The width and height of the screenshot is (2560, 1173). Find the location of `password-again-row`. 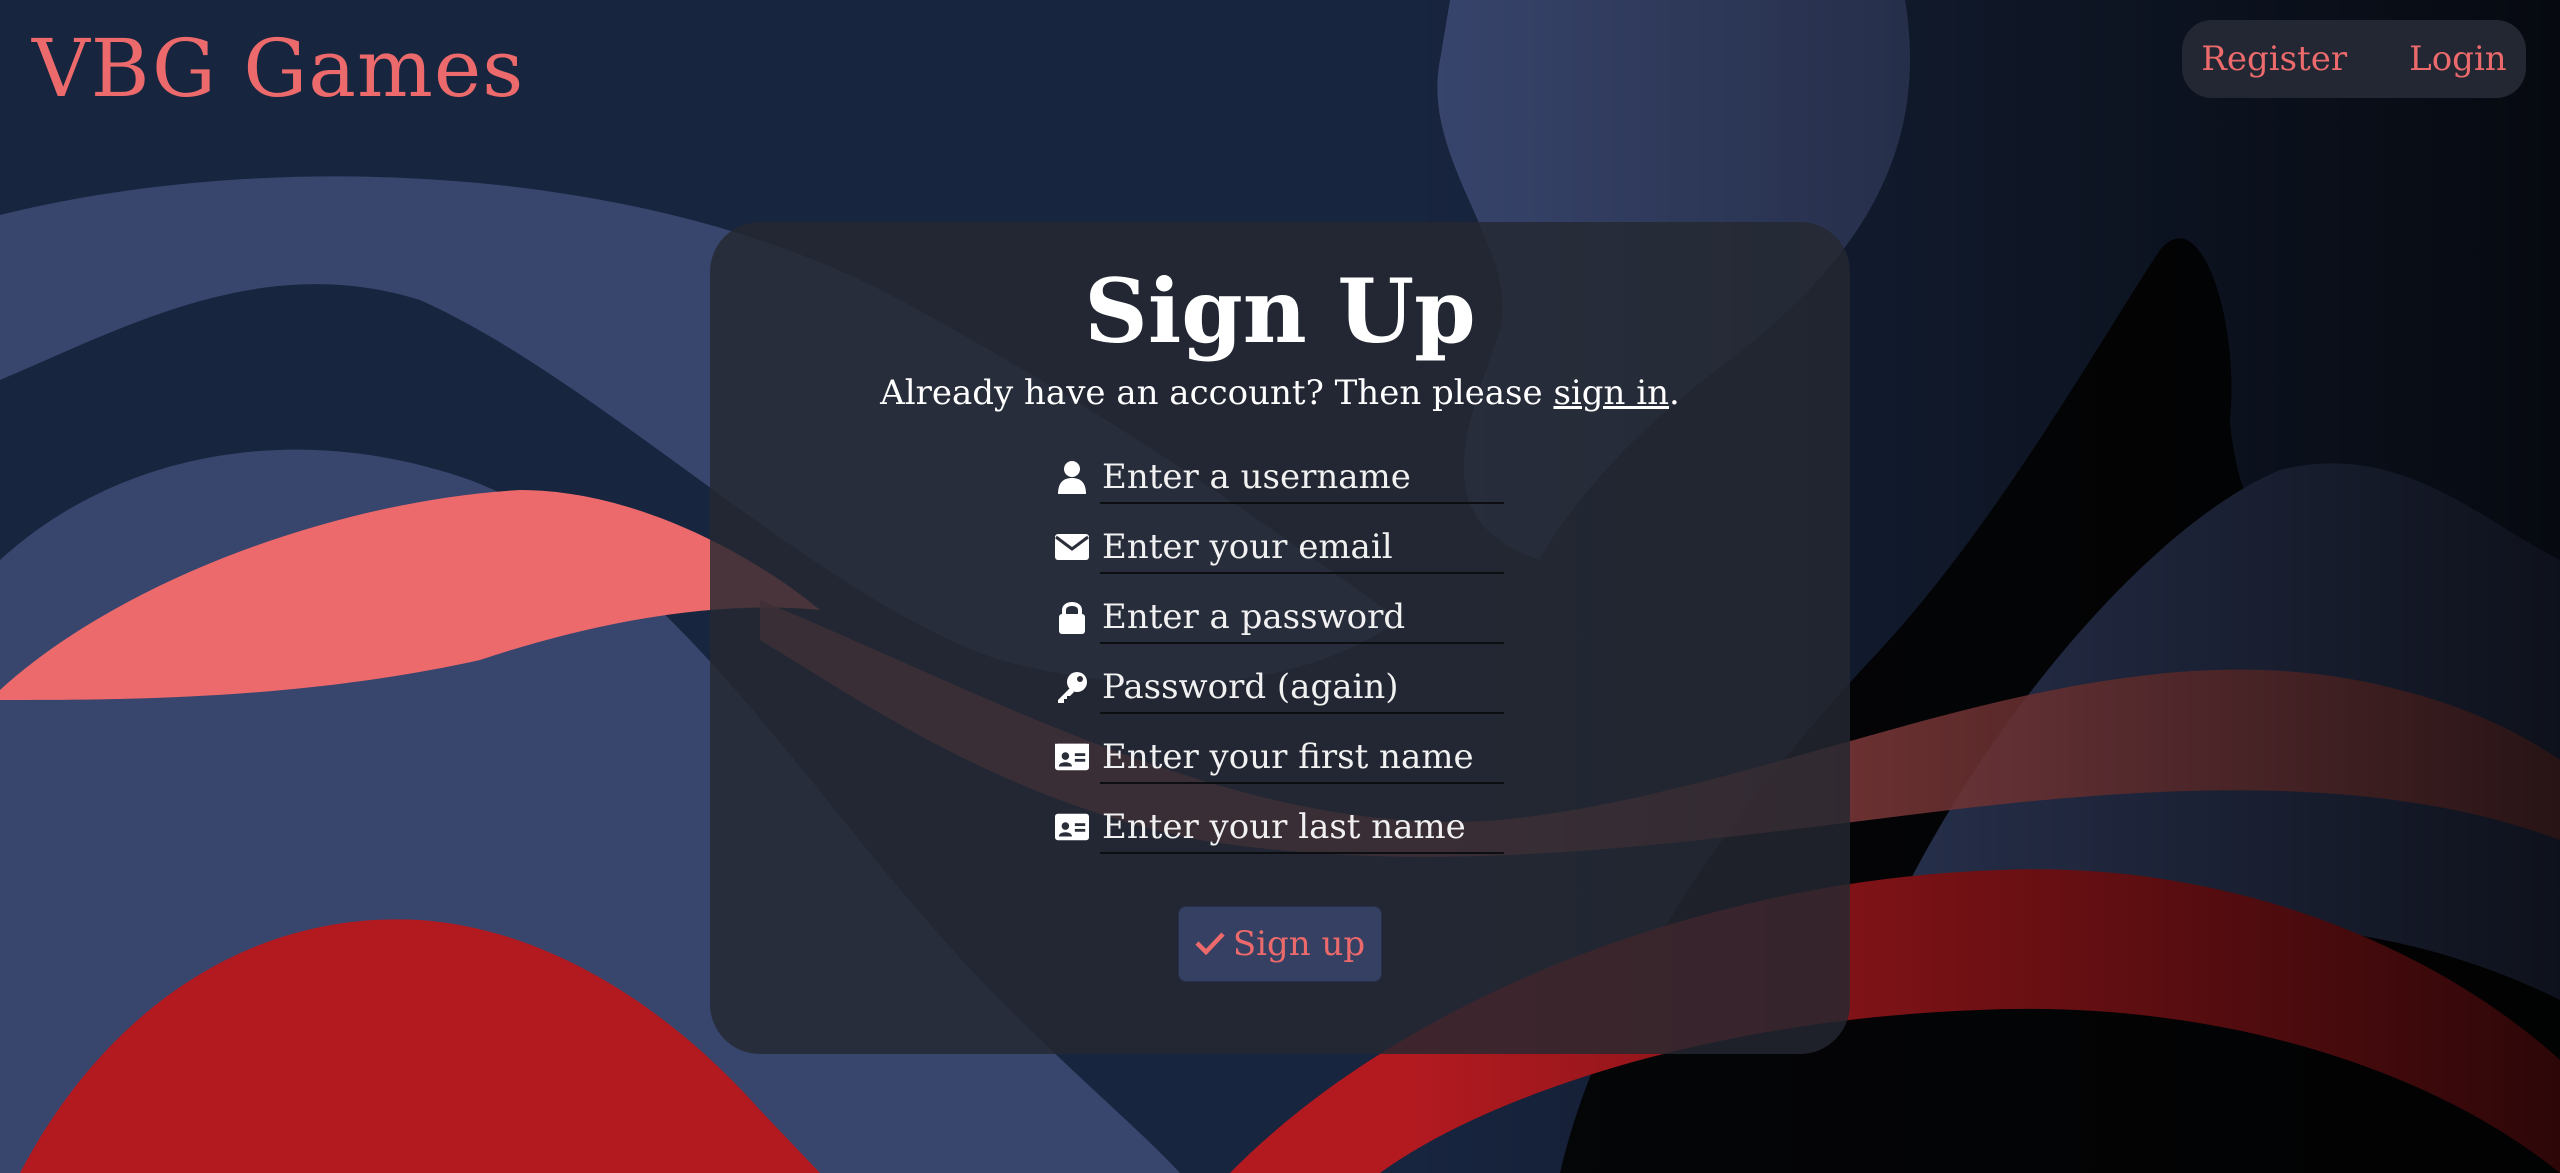

password-again-row is located at coordinates (1285, 687).